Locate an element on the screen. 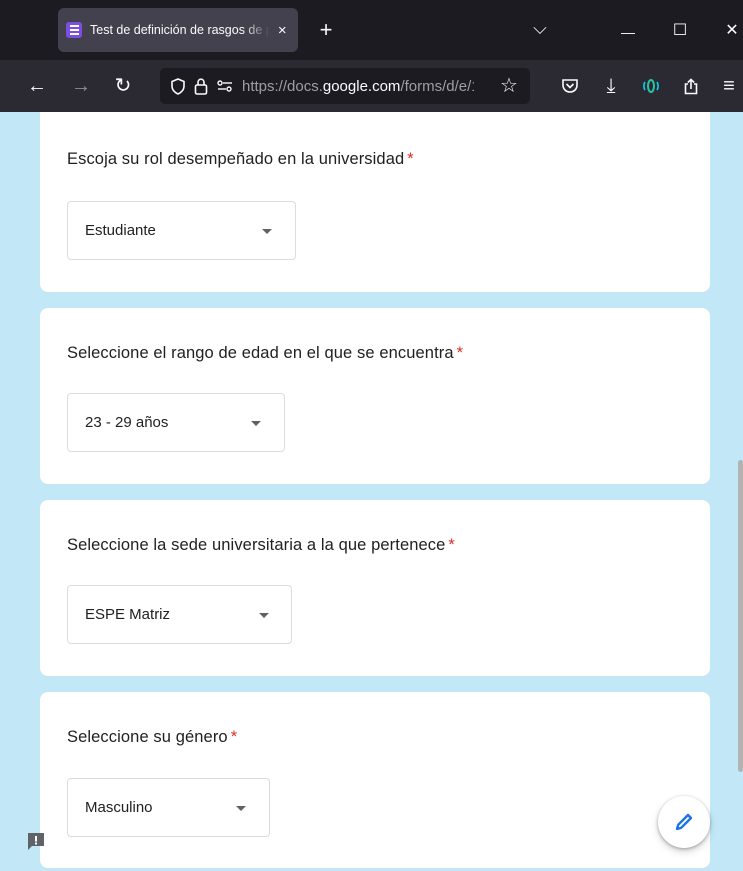 The width and height of the screenshot is (743, 871). extension-icon is located at coordinates (651, 88).